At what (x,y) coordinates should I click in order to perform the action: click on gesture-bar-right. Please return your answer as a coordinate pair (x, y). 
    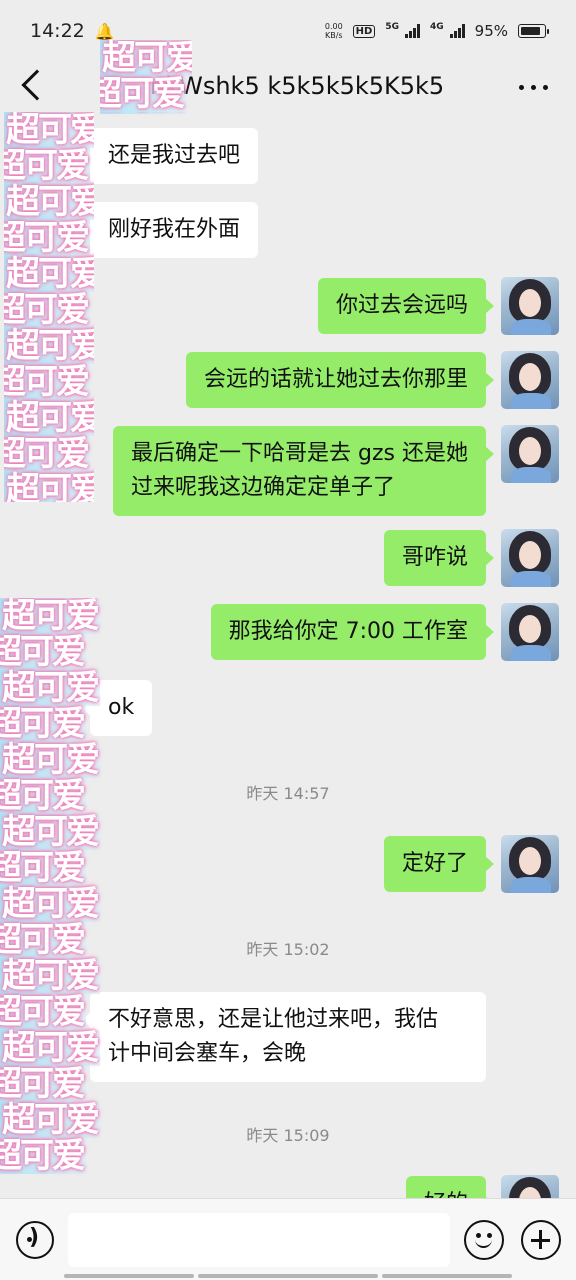
    Looking at the image, I should click on (447, 1276).